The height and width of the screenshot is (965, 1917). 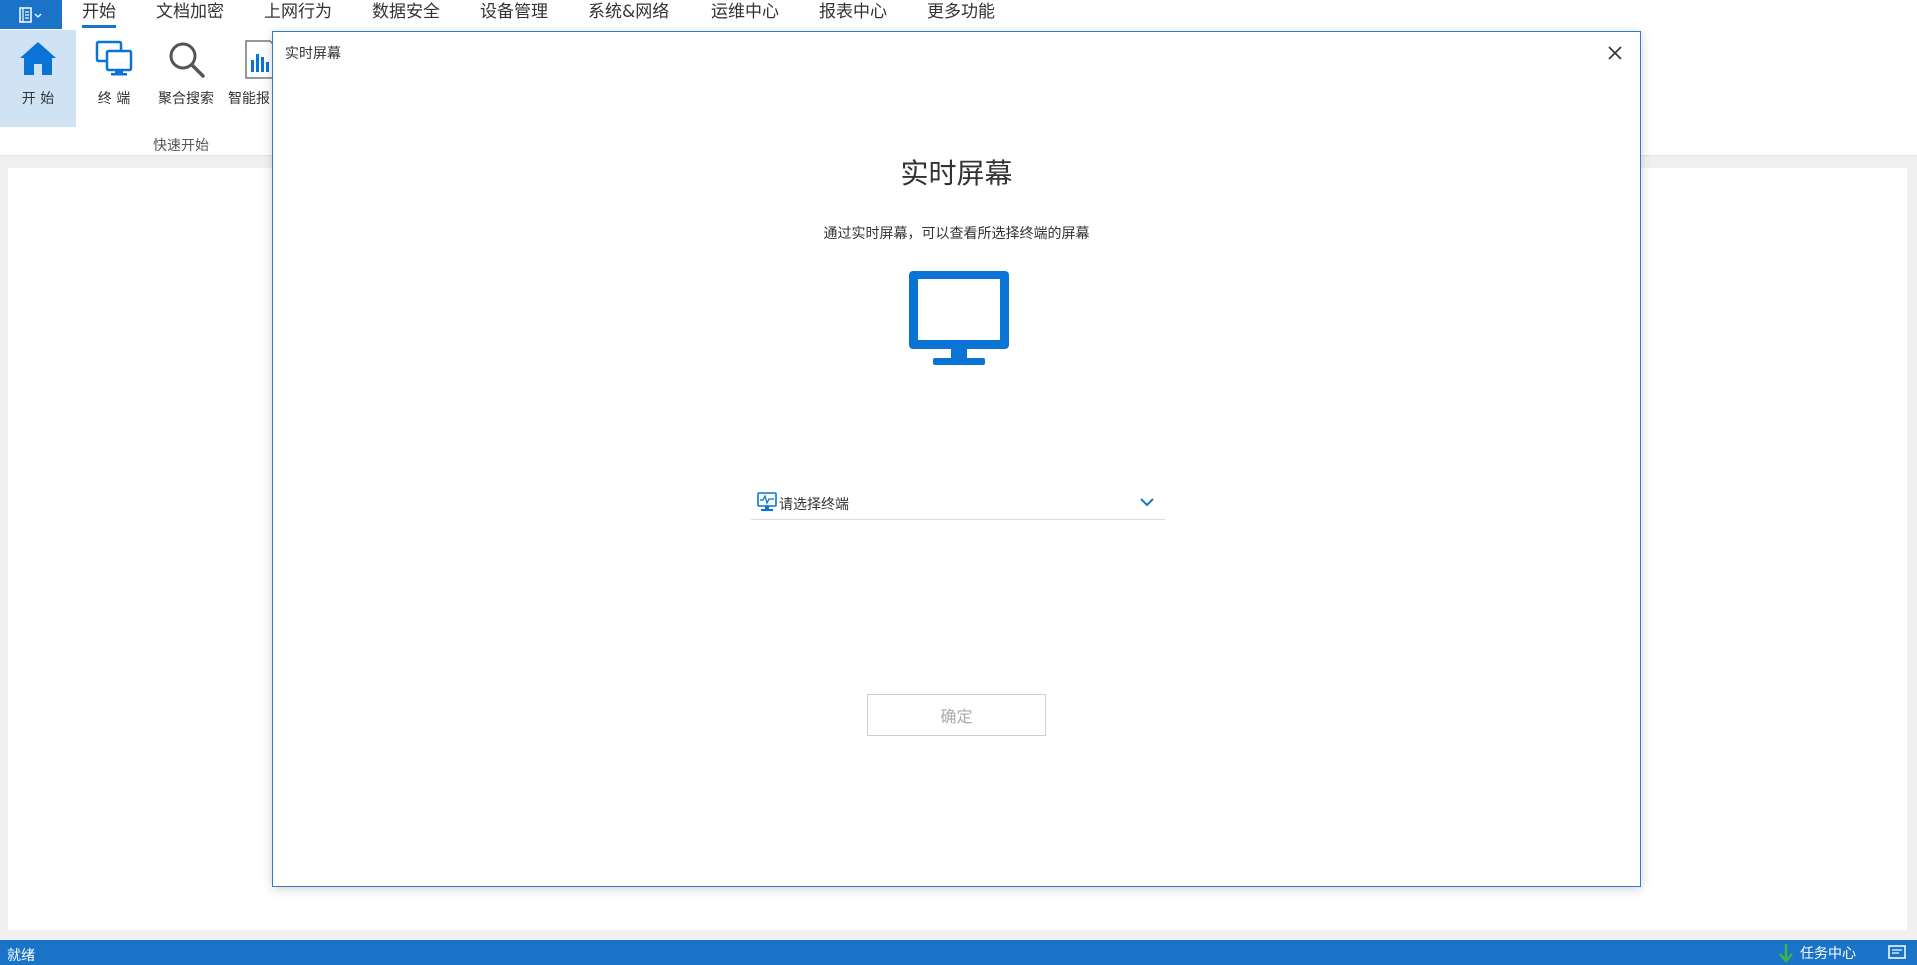 I want to click on ribbon-aggregate-search-button: 聚合搜索, so click(x=186, y=78).